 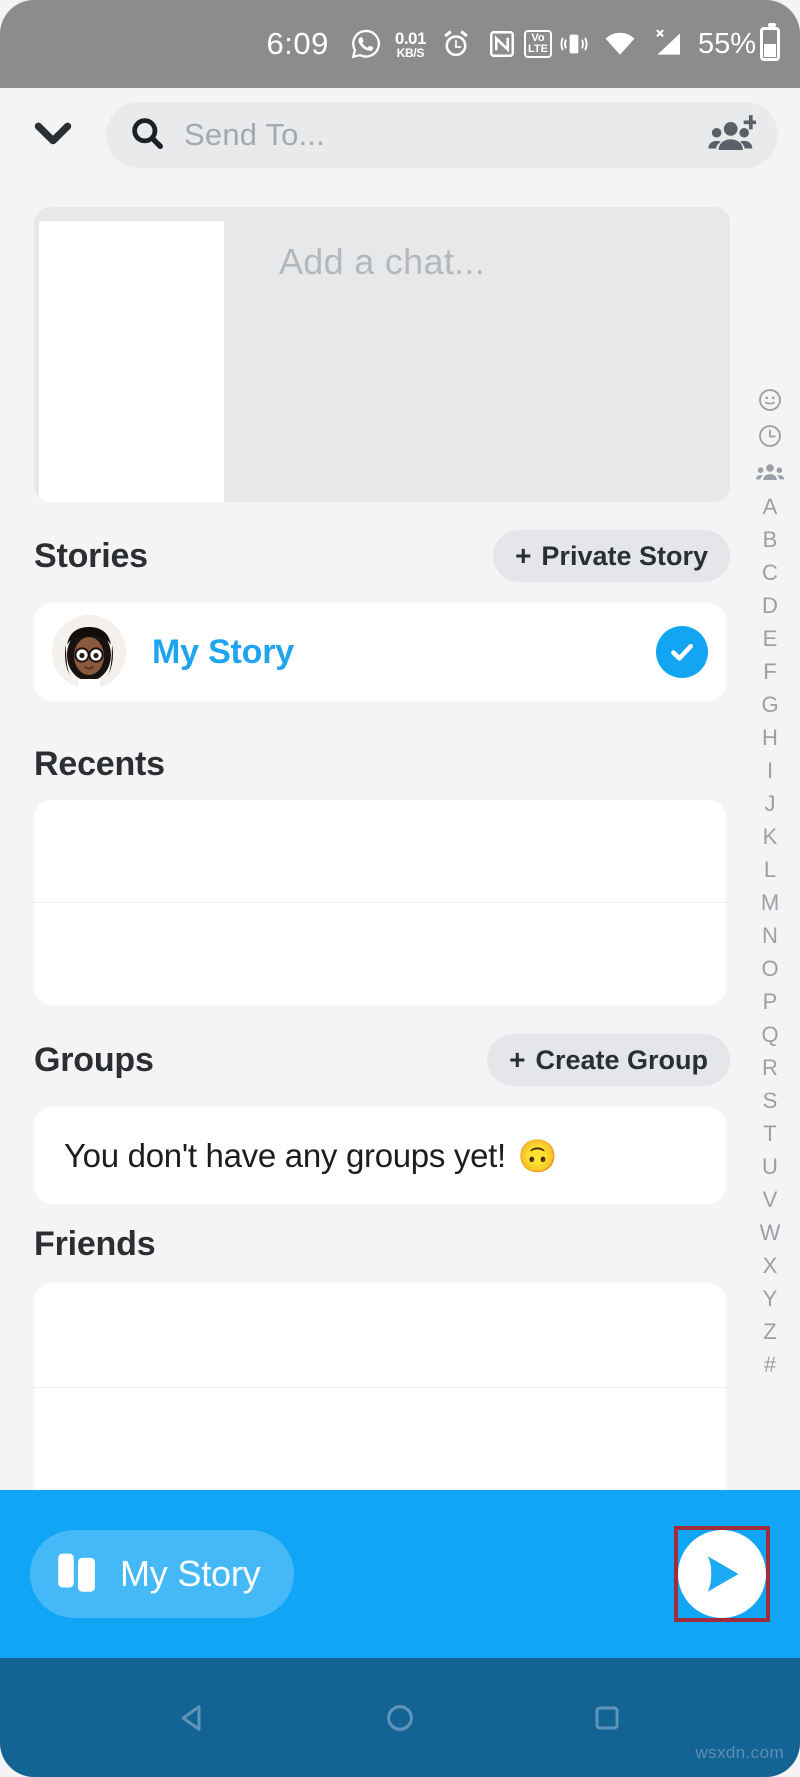 I want to click on vibrate-icon, so click(x=574, y=44).